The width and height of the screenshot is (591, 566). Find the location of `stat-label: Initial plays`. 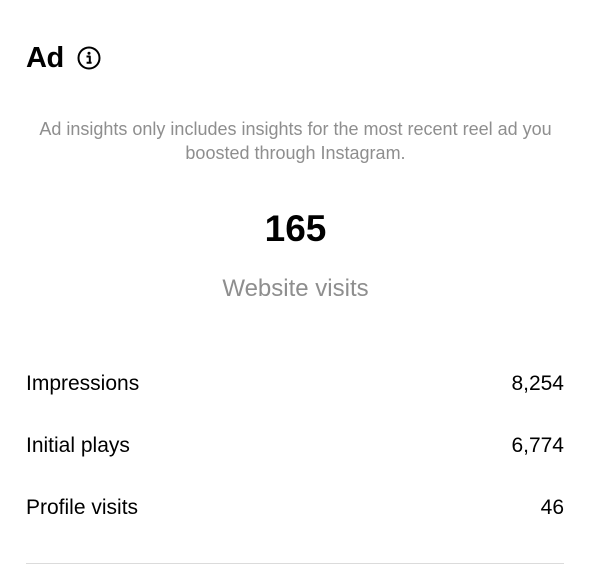

stat-label: Initial plays is located at coordinates (78, 445).